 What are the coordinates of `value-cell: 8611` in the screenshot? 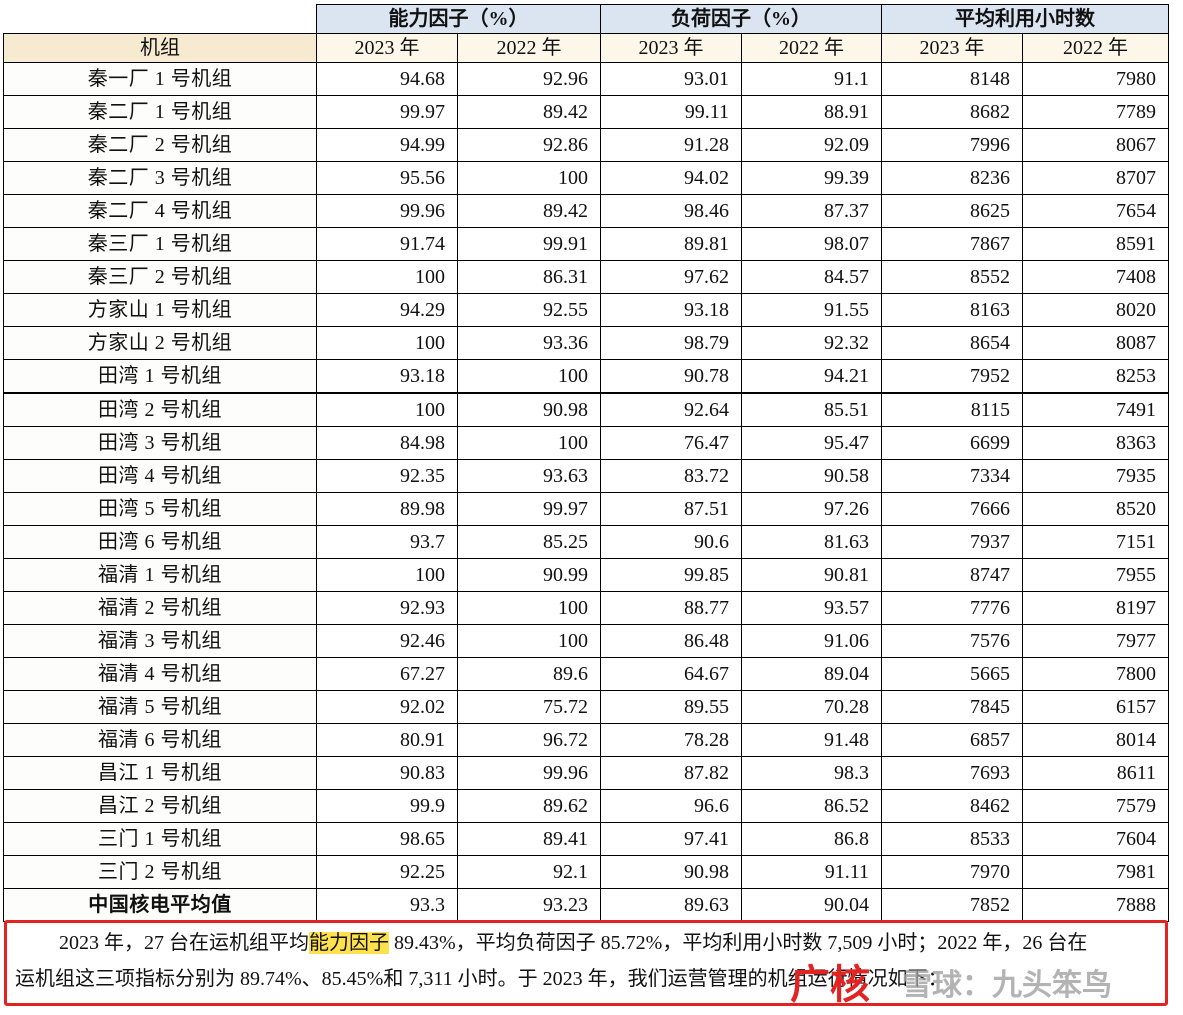 It's located at (1095, 773).